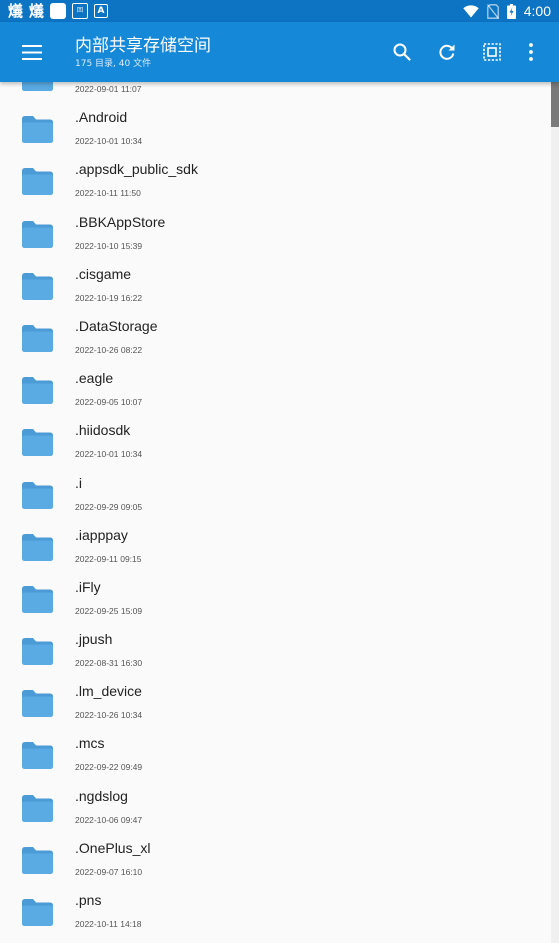 This screenshot has width=559, height=943. I want to click on folder-modified-date: 2022-10-06 09:47, so click(109, 819).